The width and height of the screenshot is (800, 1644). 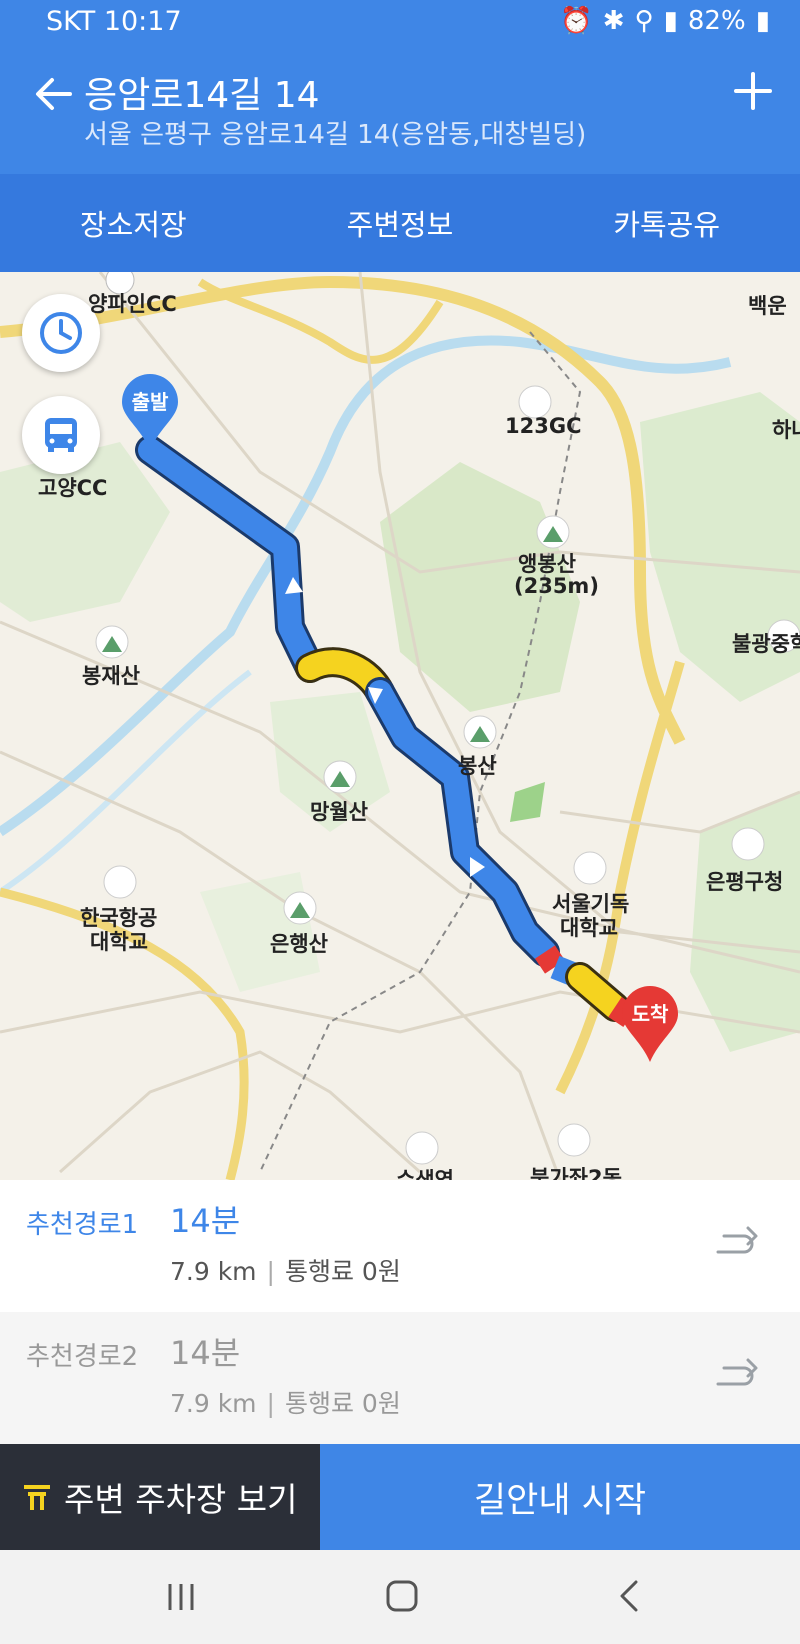 What do you see at coordinates (73, 488) in the screenshot?
I see `map-label-goyang: 고양CC` at bounding box center [73, 488].